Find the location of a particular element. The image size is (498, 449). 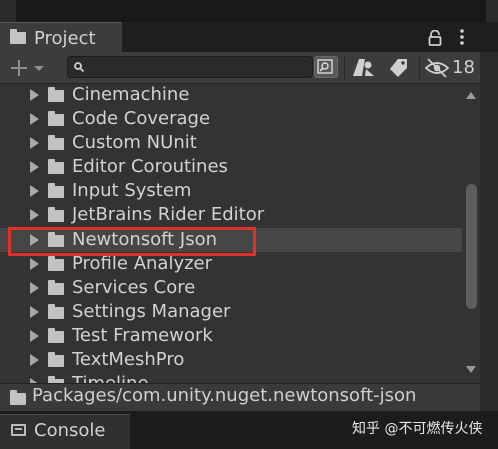

kebab-menu-icon is located at coordinates (462, 37).